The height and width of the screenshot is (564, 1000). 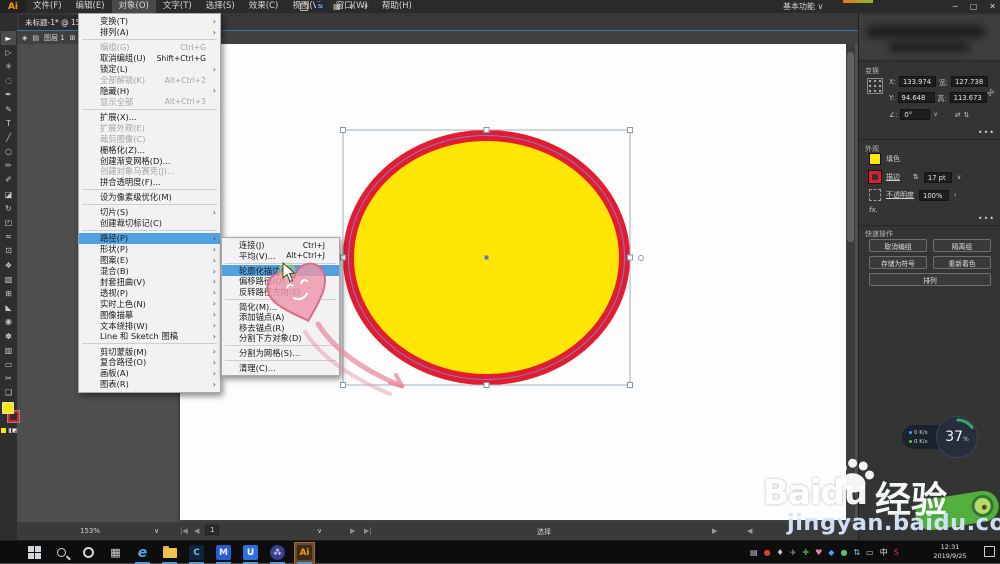 What do you see at coordinates (304, 6) in the screenshot?
I see `share-icon` at bounding box center [304, 6].